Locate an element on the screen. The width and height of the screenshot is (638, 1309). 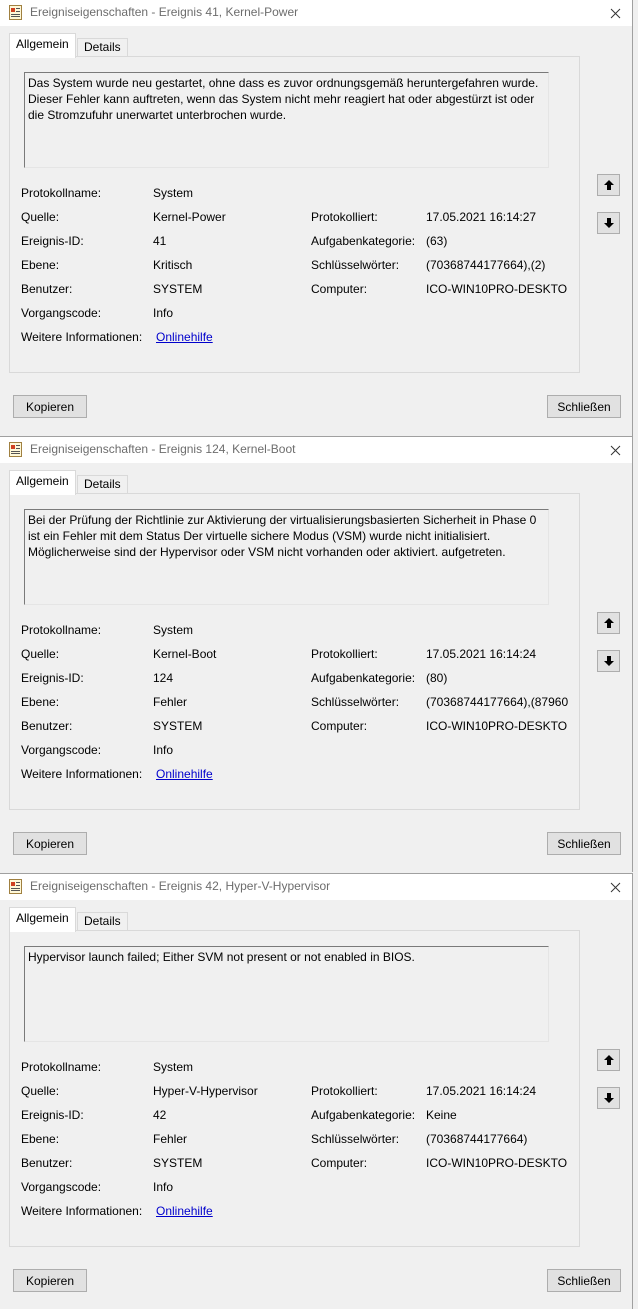
value-logged: 17.05.2021 16:14:27 is located at coordinates (481, 217).